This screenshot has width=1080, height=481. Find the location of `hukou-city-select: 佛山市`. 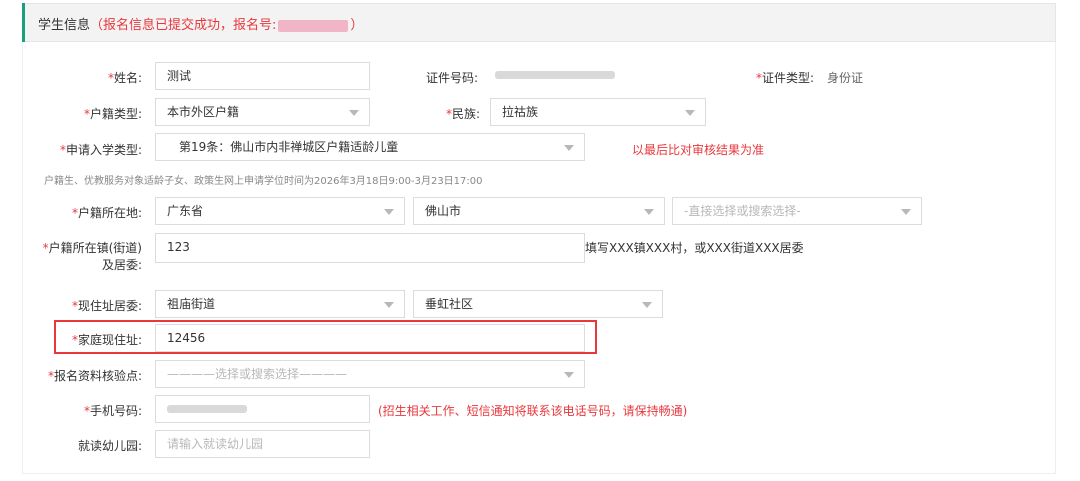

hukou-city-select: 佛山市 is located at coordinates (539, 211).